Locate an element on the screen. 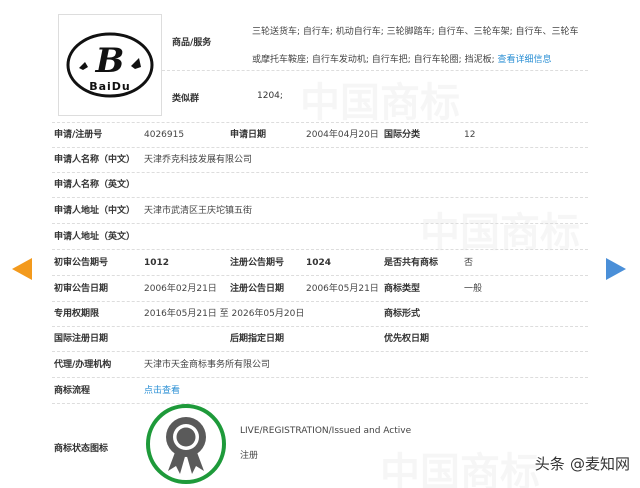 The width and height of the screenshot is (640, 488). applicant-cn-label: 申请人名称（中文） is located at coordinates (95, 160).